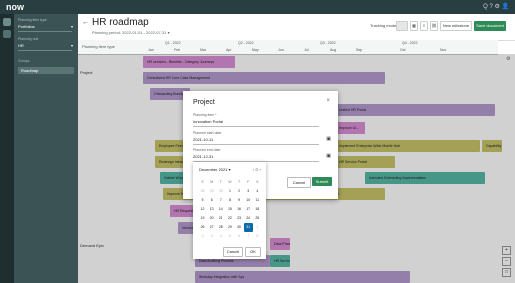  What do you see at coordinates (383, 25) in the screenshot?
I see `tracking-mode-label: Tracking mode` at bounding box center [383, 25].